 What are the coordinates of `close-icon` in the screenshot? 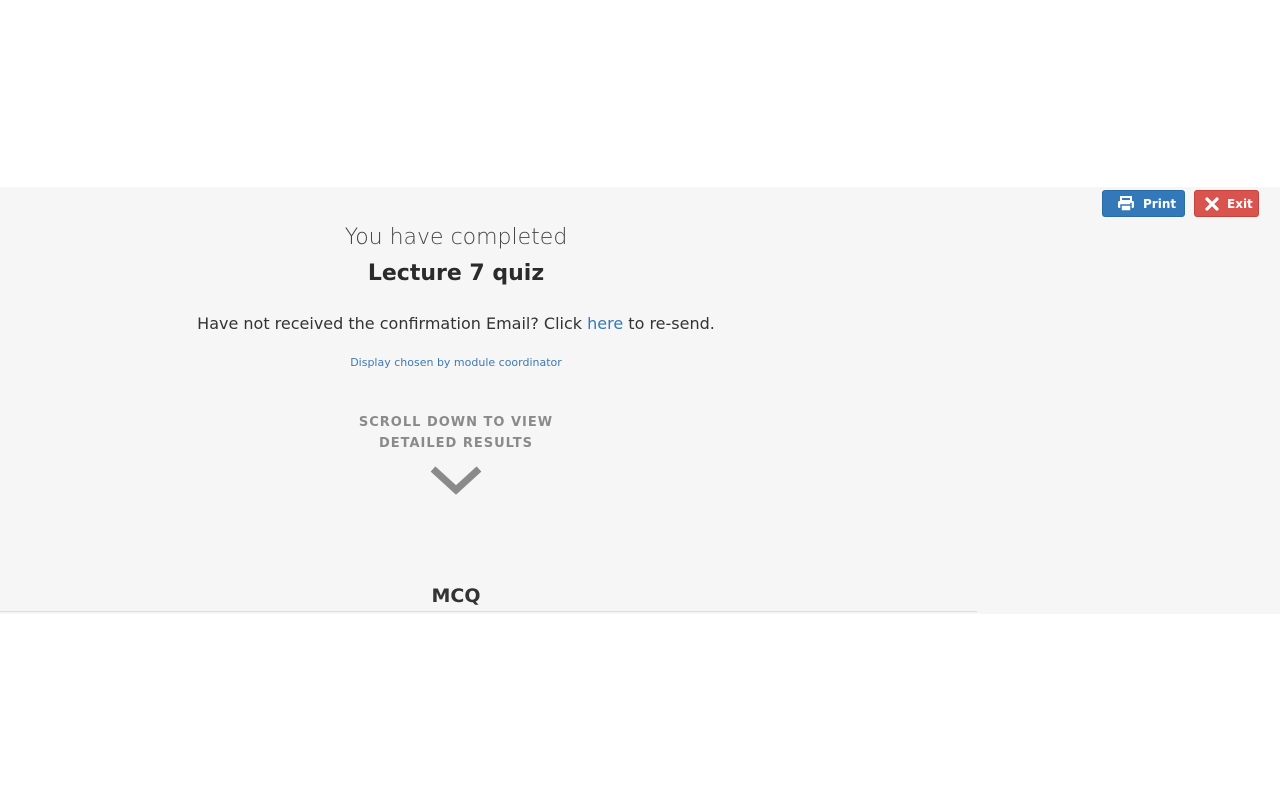 It's located at (1212, 203).